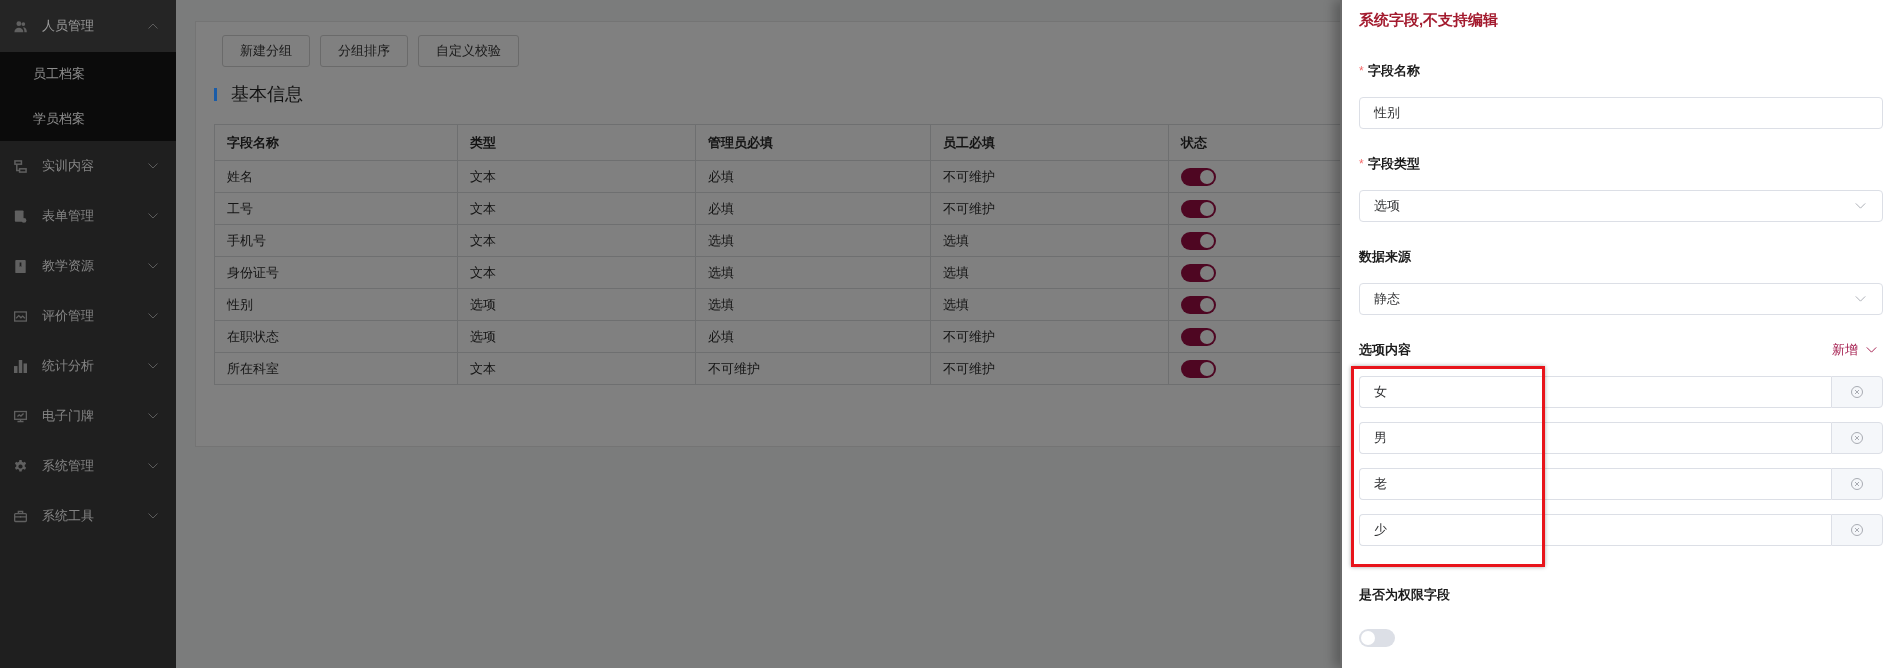 Image resolution: width=1899 pixels, height=668 pixels. What do you see at coordinates (20, 516) in the screenshot?
I see `briefcase-icon` at bounding box center [20, 516].